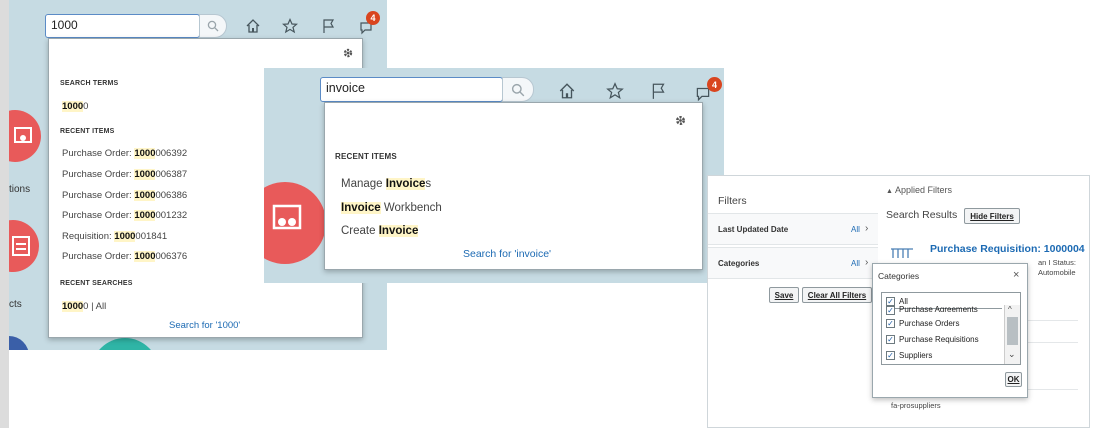 This screenshot has width=1093, height=428. I want to click on category-option-label: Purchase Requisitions, so click(939, 339).